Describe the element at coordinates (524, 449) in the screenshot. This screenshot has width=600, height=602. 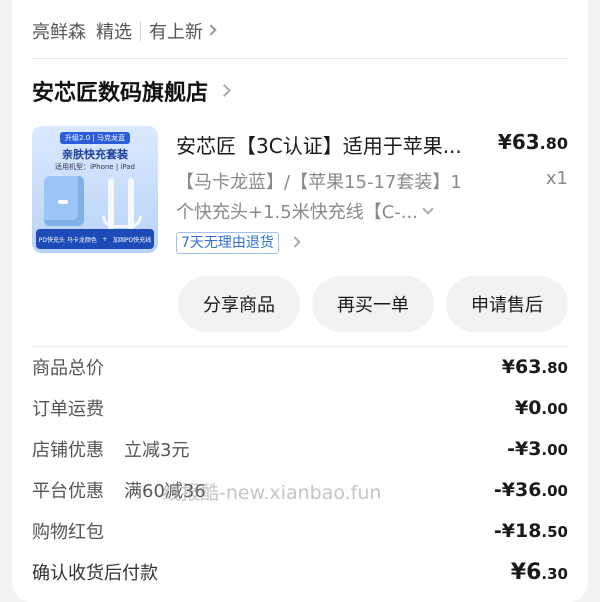
I see `value-integer: -¥3` at that location.